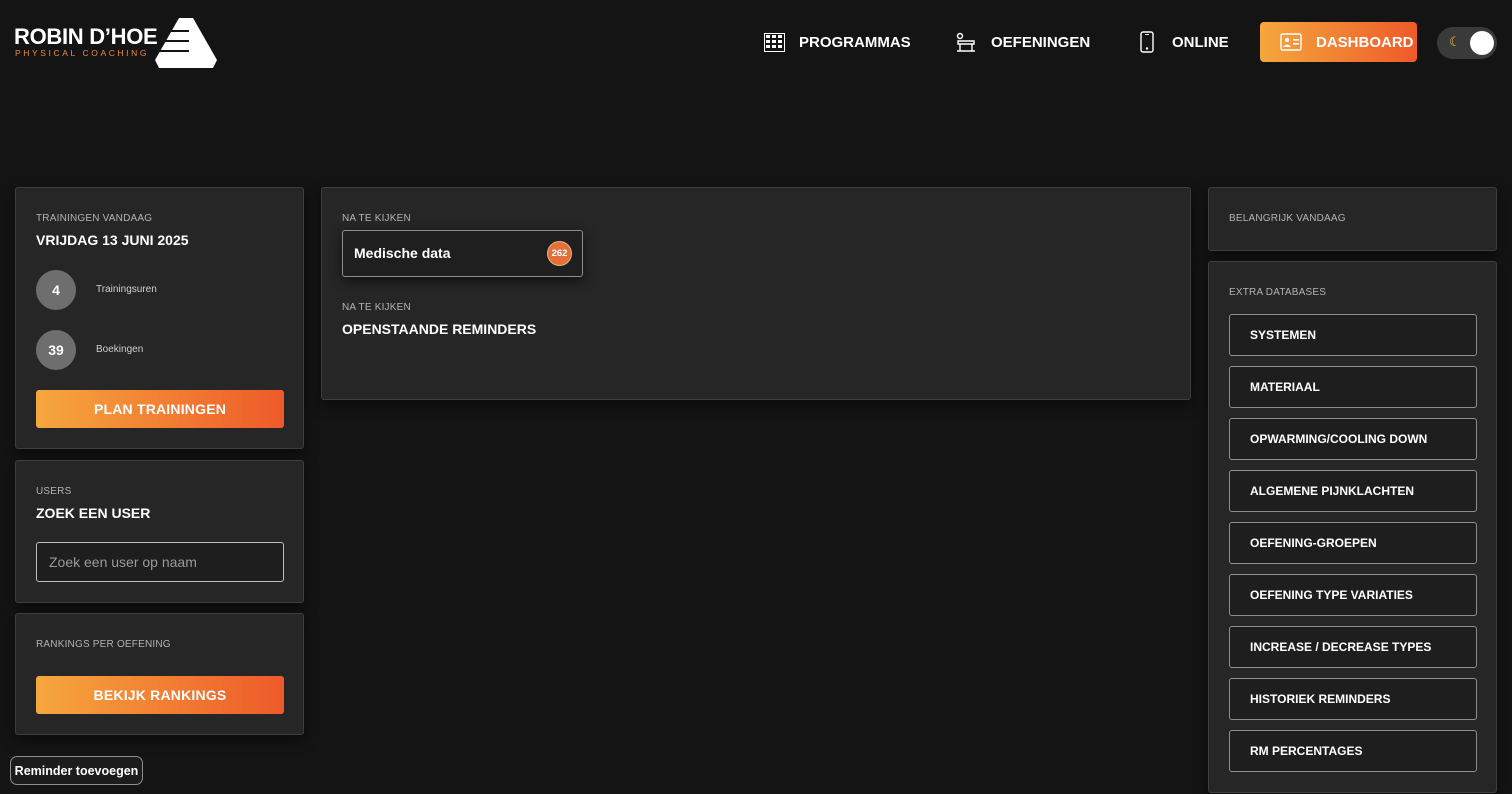 The image size is (1512, 794). What do you see at coordinates (1353, 491) in the screenshot?
I see `db-pijnklachten-button: ALGEMENE PIJNKLACHTEN` at bounding box center [1353, 491].